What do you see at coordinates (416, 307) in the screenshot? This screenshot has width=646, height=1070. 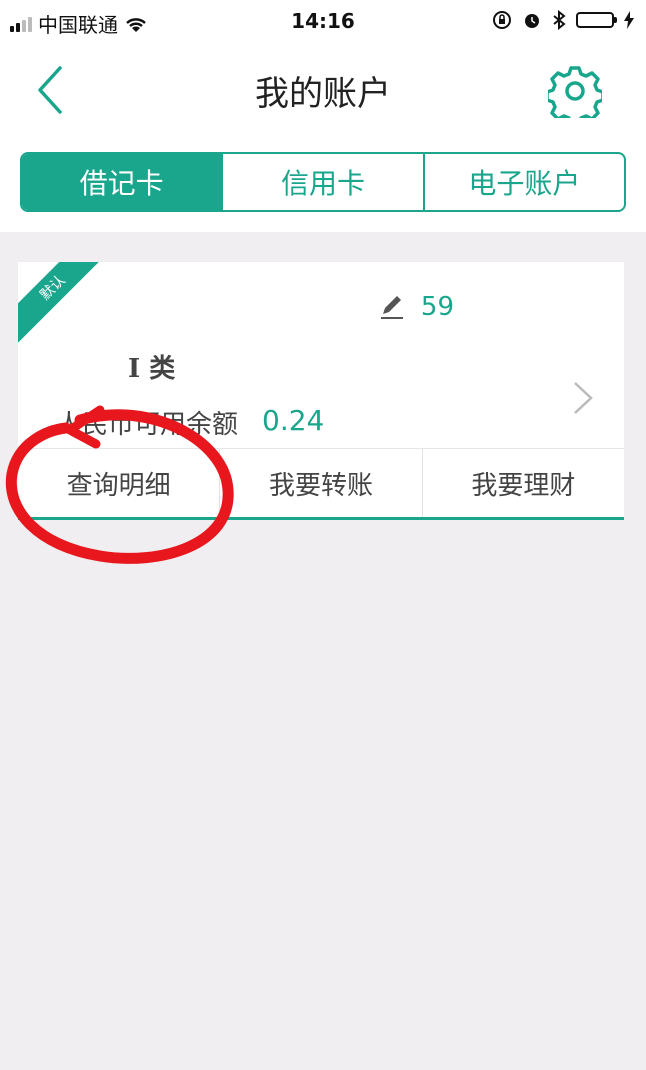 I see `account-number-row: 59` at bounding box center [416, 307].